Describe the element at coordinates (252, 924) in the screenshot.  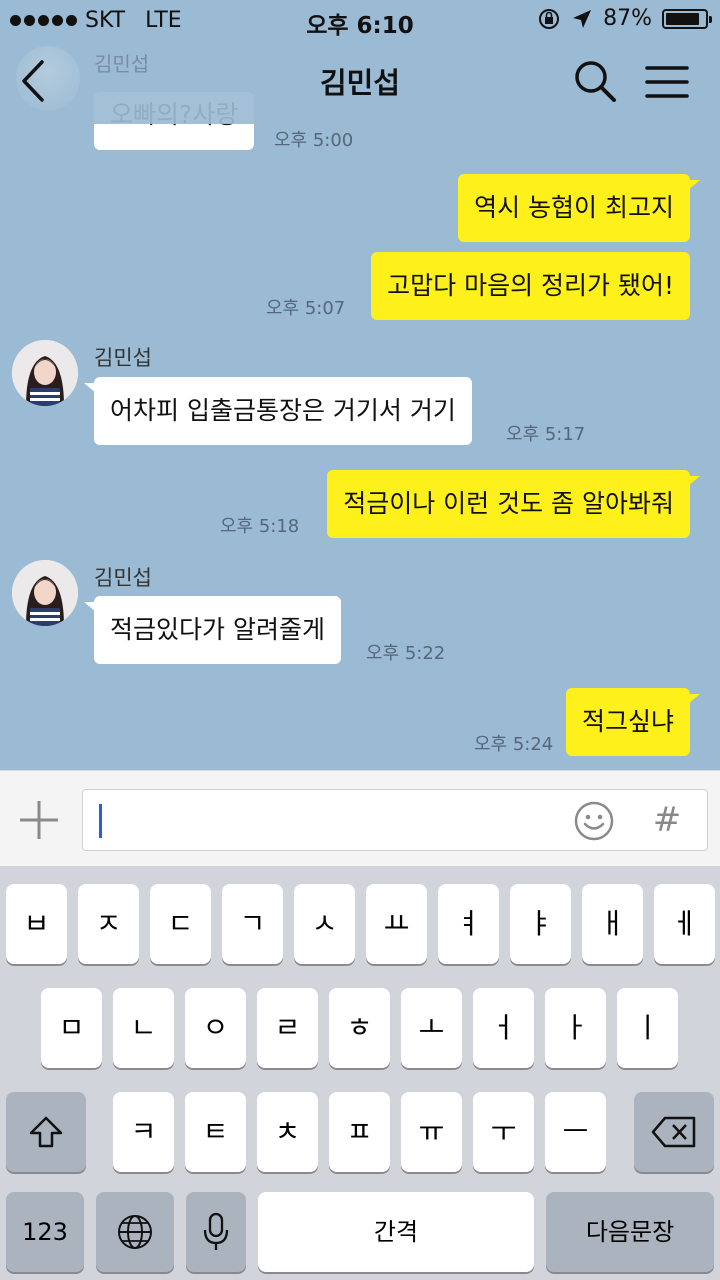
I see `key: ㄱ` at that location.